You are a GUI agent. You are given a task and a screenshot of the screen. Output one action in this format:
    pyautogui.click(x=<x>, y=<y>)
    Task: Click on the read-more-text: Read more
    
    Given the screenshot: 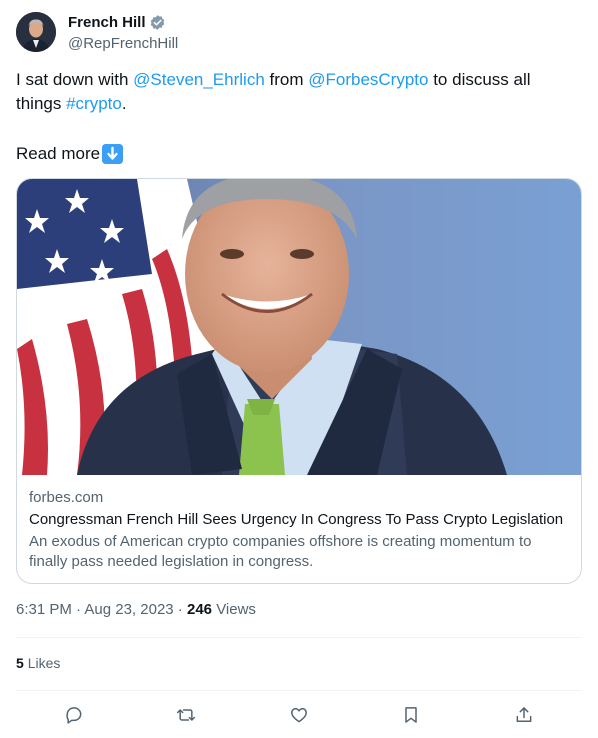 What is the action you would take?
    pyautogui.click(x=58, y=153)
    